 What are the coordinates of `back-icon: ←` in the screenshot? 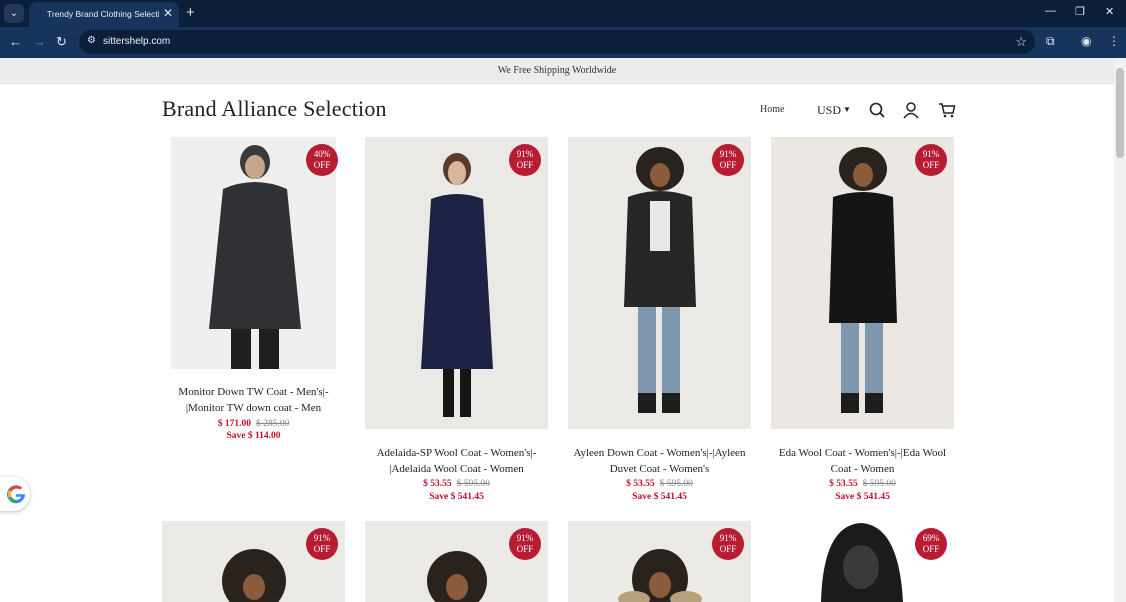 It's located at (15, 41).